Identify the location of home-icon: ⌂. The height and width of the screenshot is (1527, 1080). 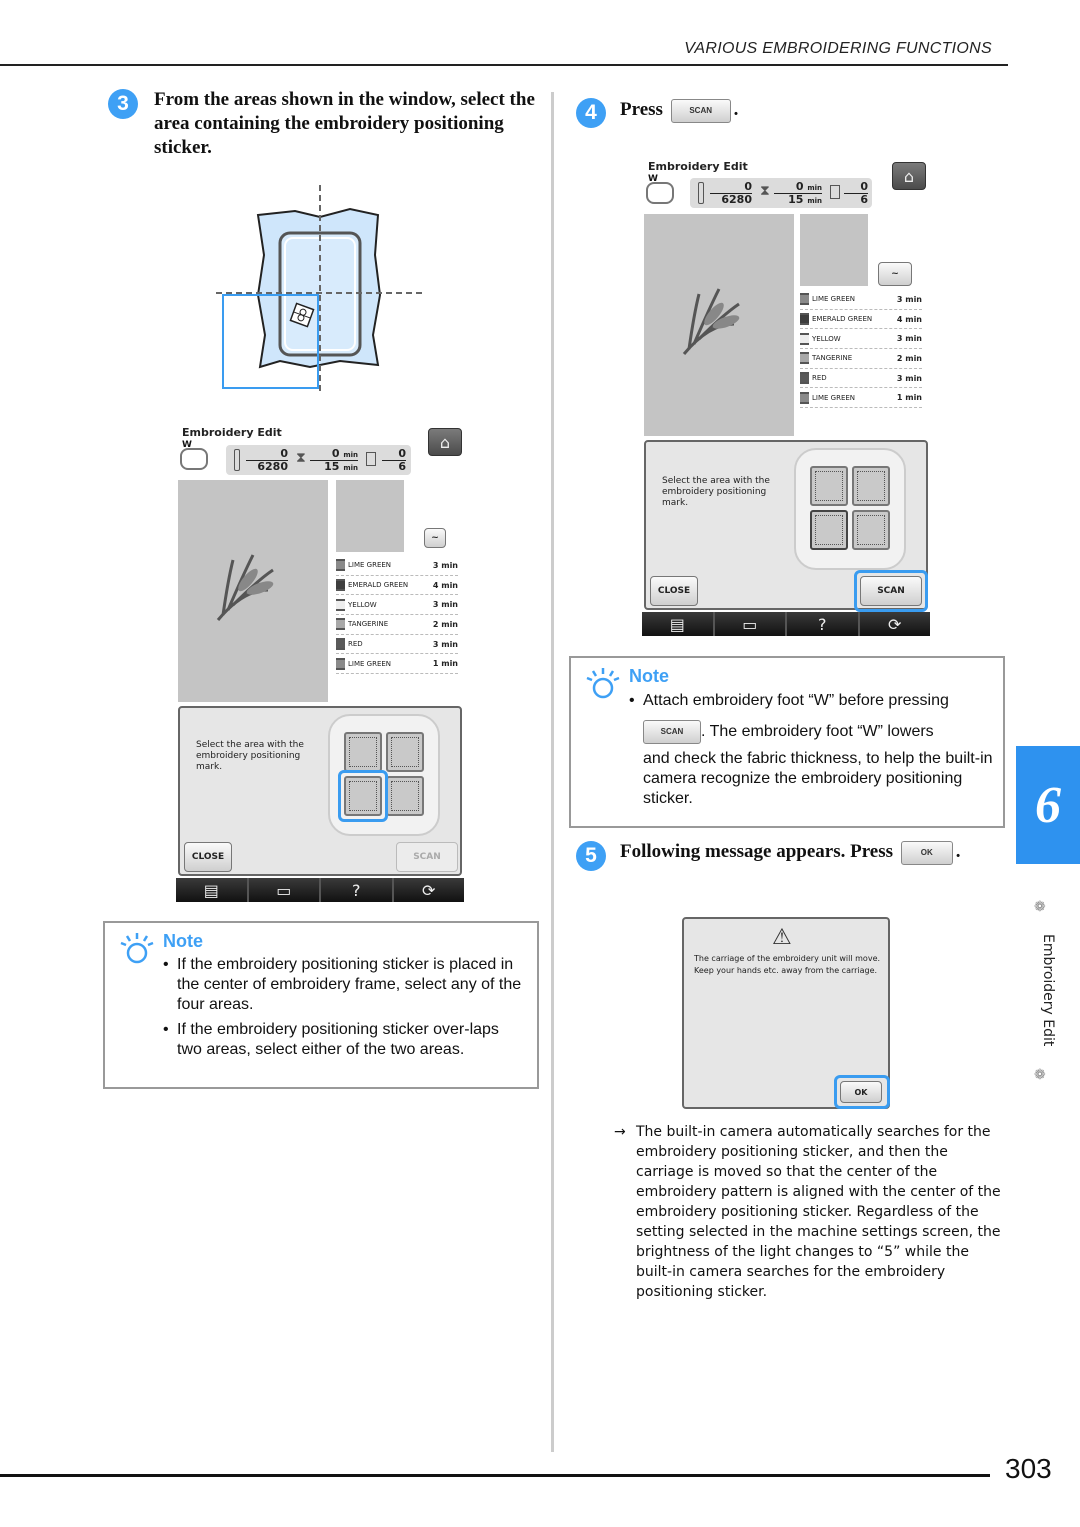
(445, 442).